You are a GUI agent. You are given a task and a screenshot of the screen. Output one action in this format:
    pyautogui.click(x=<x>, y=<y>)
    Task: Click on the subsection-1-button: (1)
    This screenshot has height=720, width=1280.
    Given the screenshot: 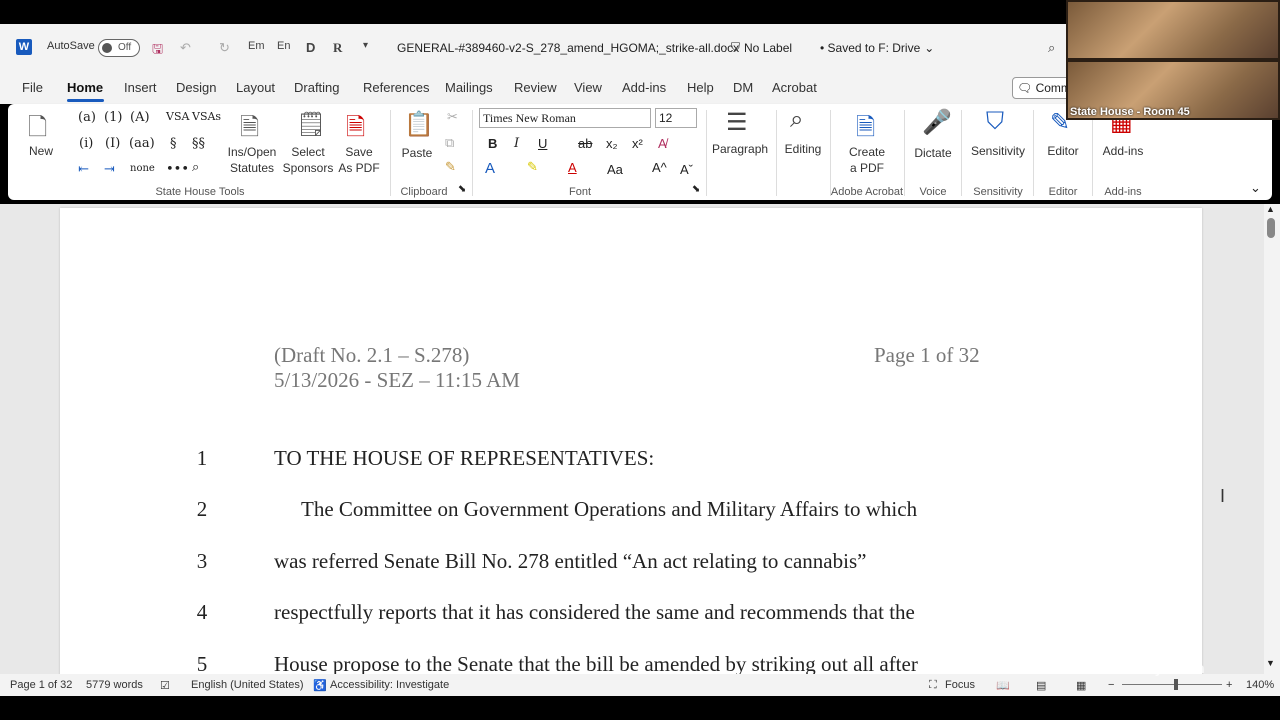 What is the action you would take?
    pyautogui.click(x=113, y=117)
    